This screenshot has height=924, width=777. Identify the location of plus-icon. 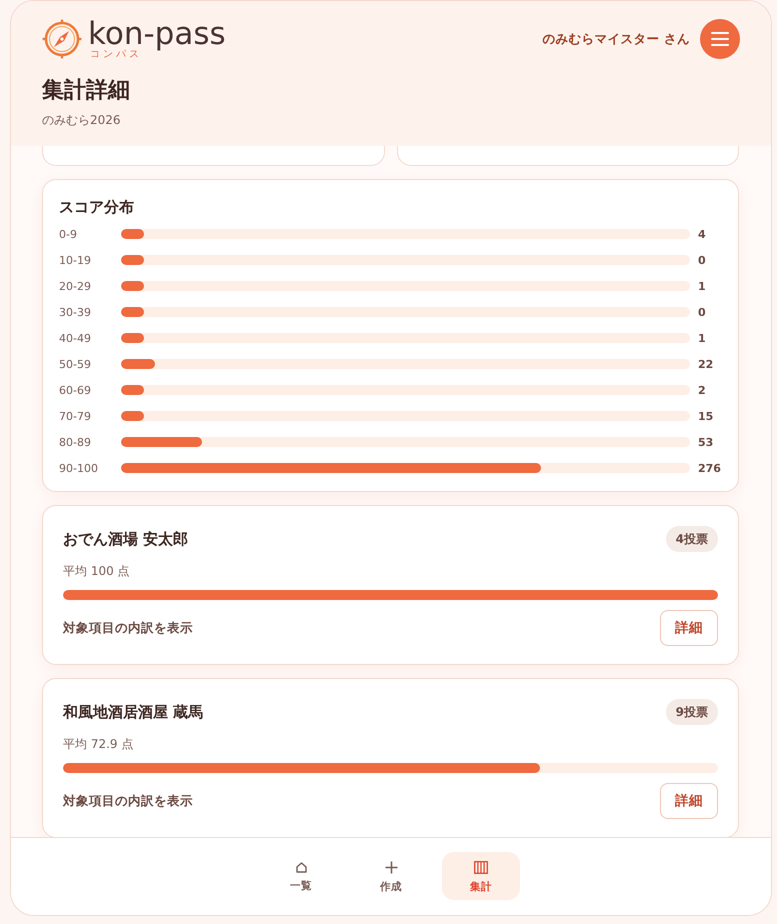
(391, 867).